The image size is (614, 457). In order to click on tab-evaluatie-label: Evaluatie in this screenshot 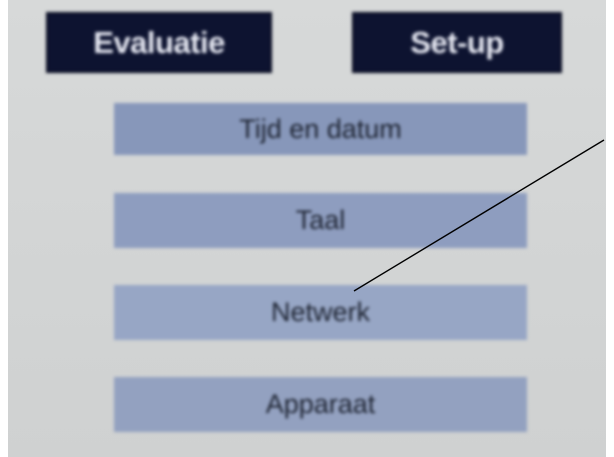, I will do `click(159, 42)`.